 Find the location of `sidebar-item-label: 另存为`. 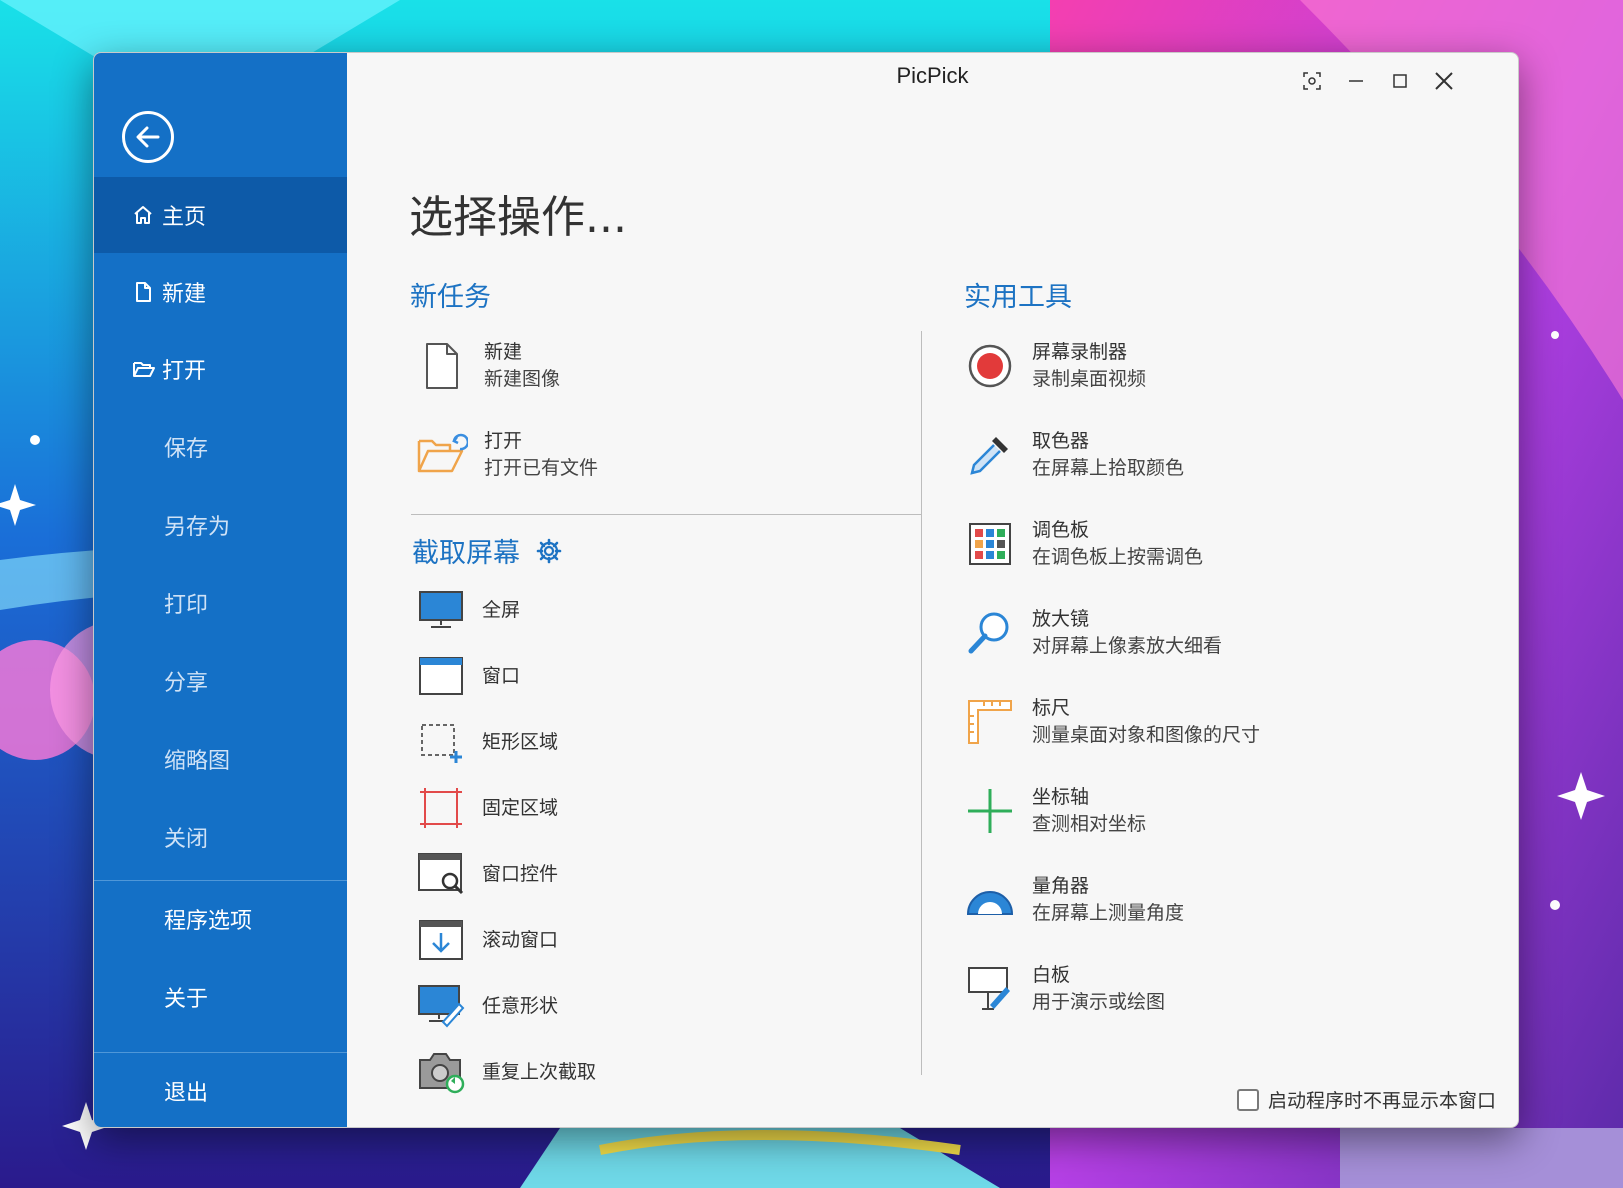

sidebar-item-label: 另存为 is located at coordinates (197, 527).